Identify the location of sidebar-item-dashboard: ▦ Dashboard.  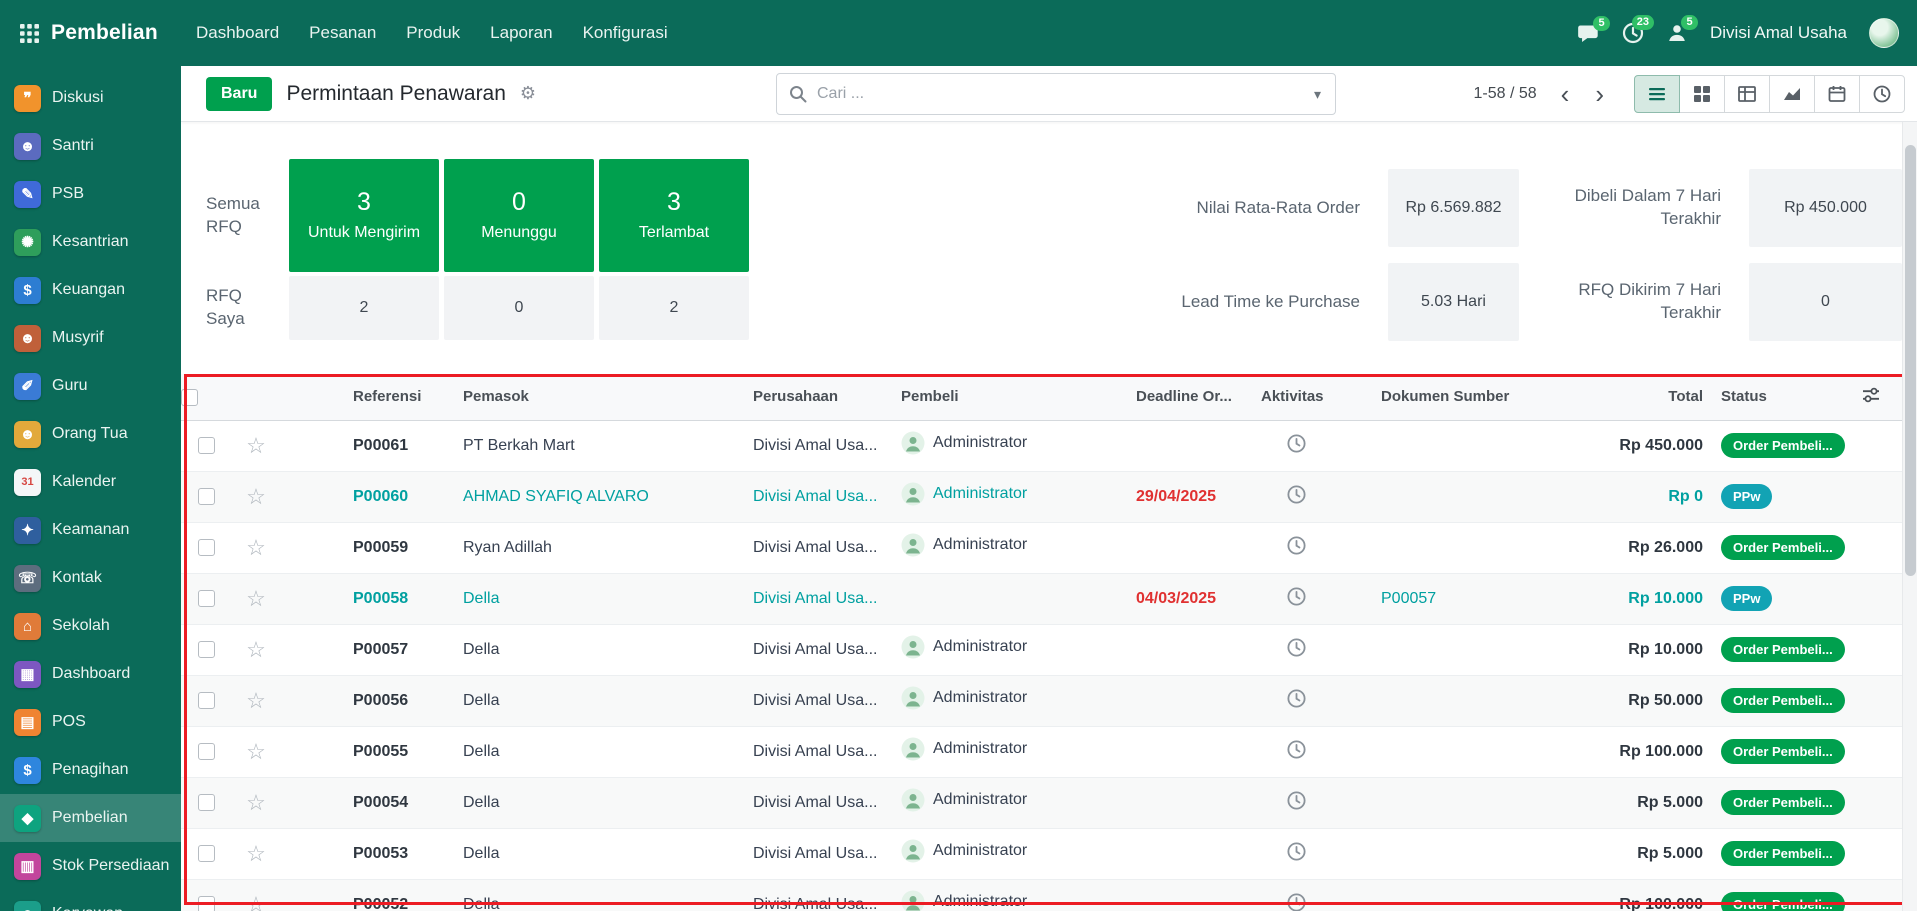
(90, 674).